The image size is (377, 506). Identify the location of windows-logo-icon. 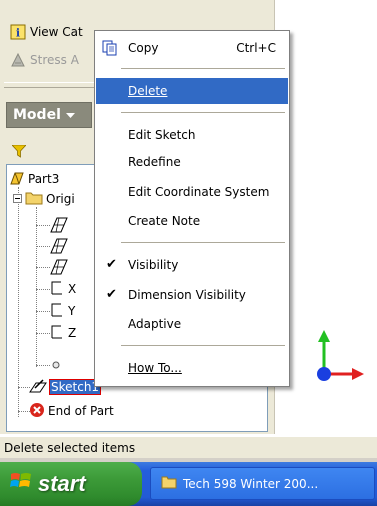
(21, 484).